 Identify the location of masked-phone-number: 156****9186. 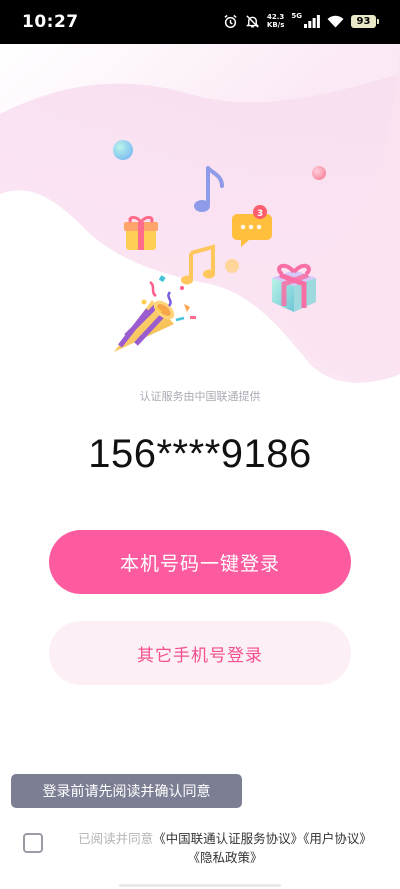
(200, 454).